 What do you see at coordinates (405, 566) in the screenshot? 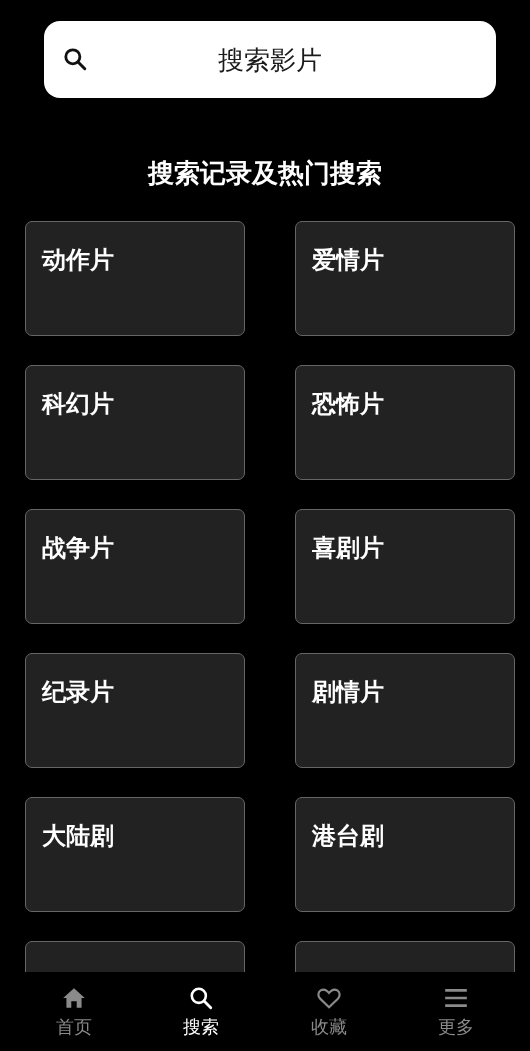
I see `category-card: 喜剧片` at bounding box center [405, 566].